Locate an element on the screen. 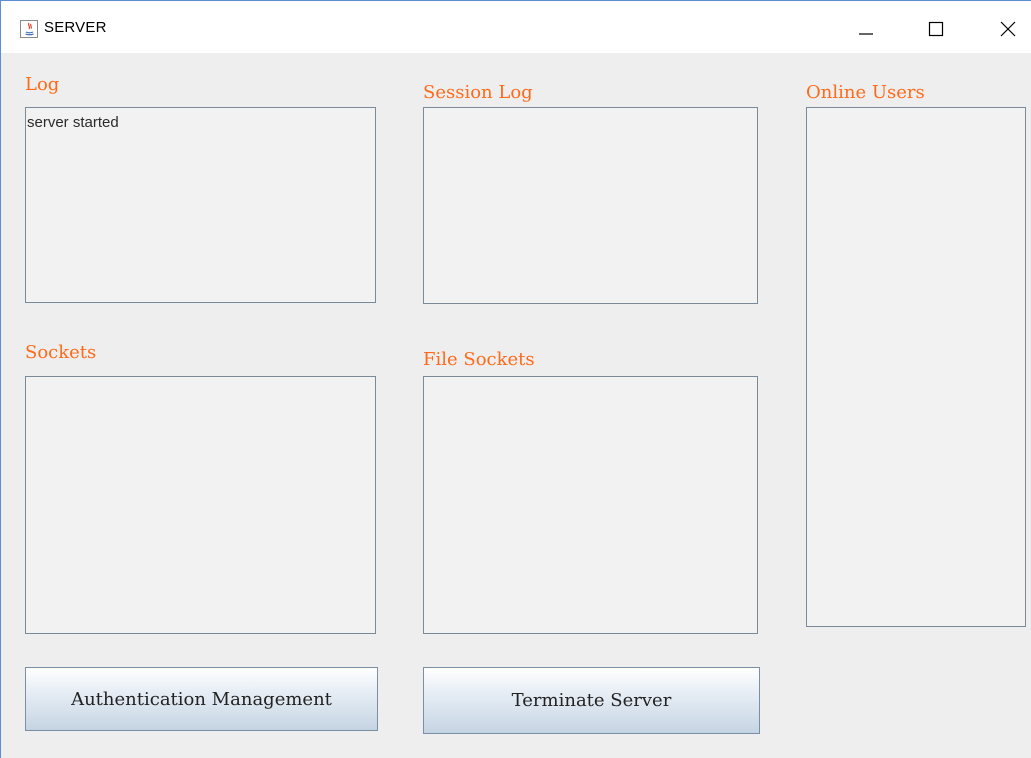 The image size is (1031, 758). title-bar: SERVER is located at coordinates (516, 27).